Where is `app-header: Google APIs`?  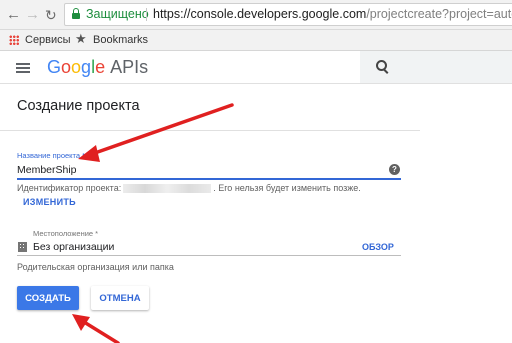 app-header: Google APIs is located at coordinates (256, 67).